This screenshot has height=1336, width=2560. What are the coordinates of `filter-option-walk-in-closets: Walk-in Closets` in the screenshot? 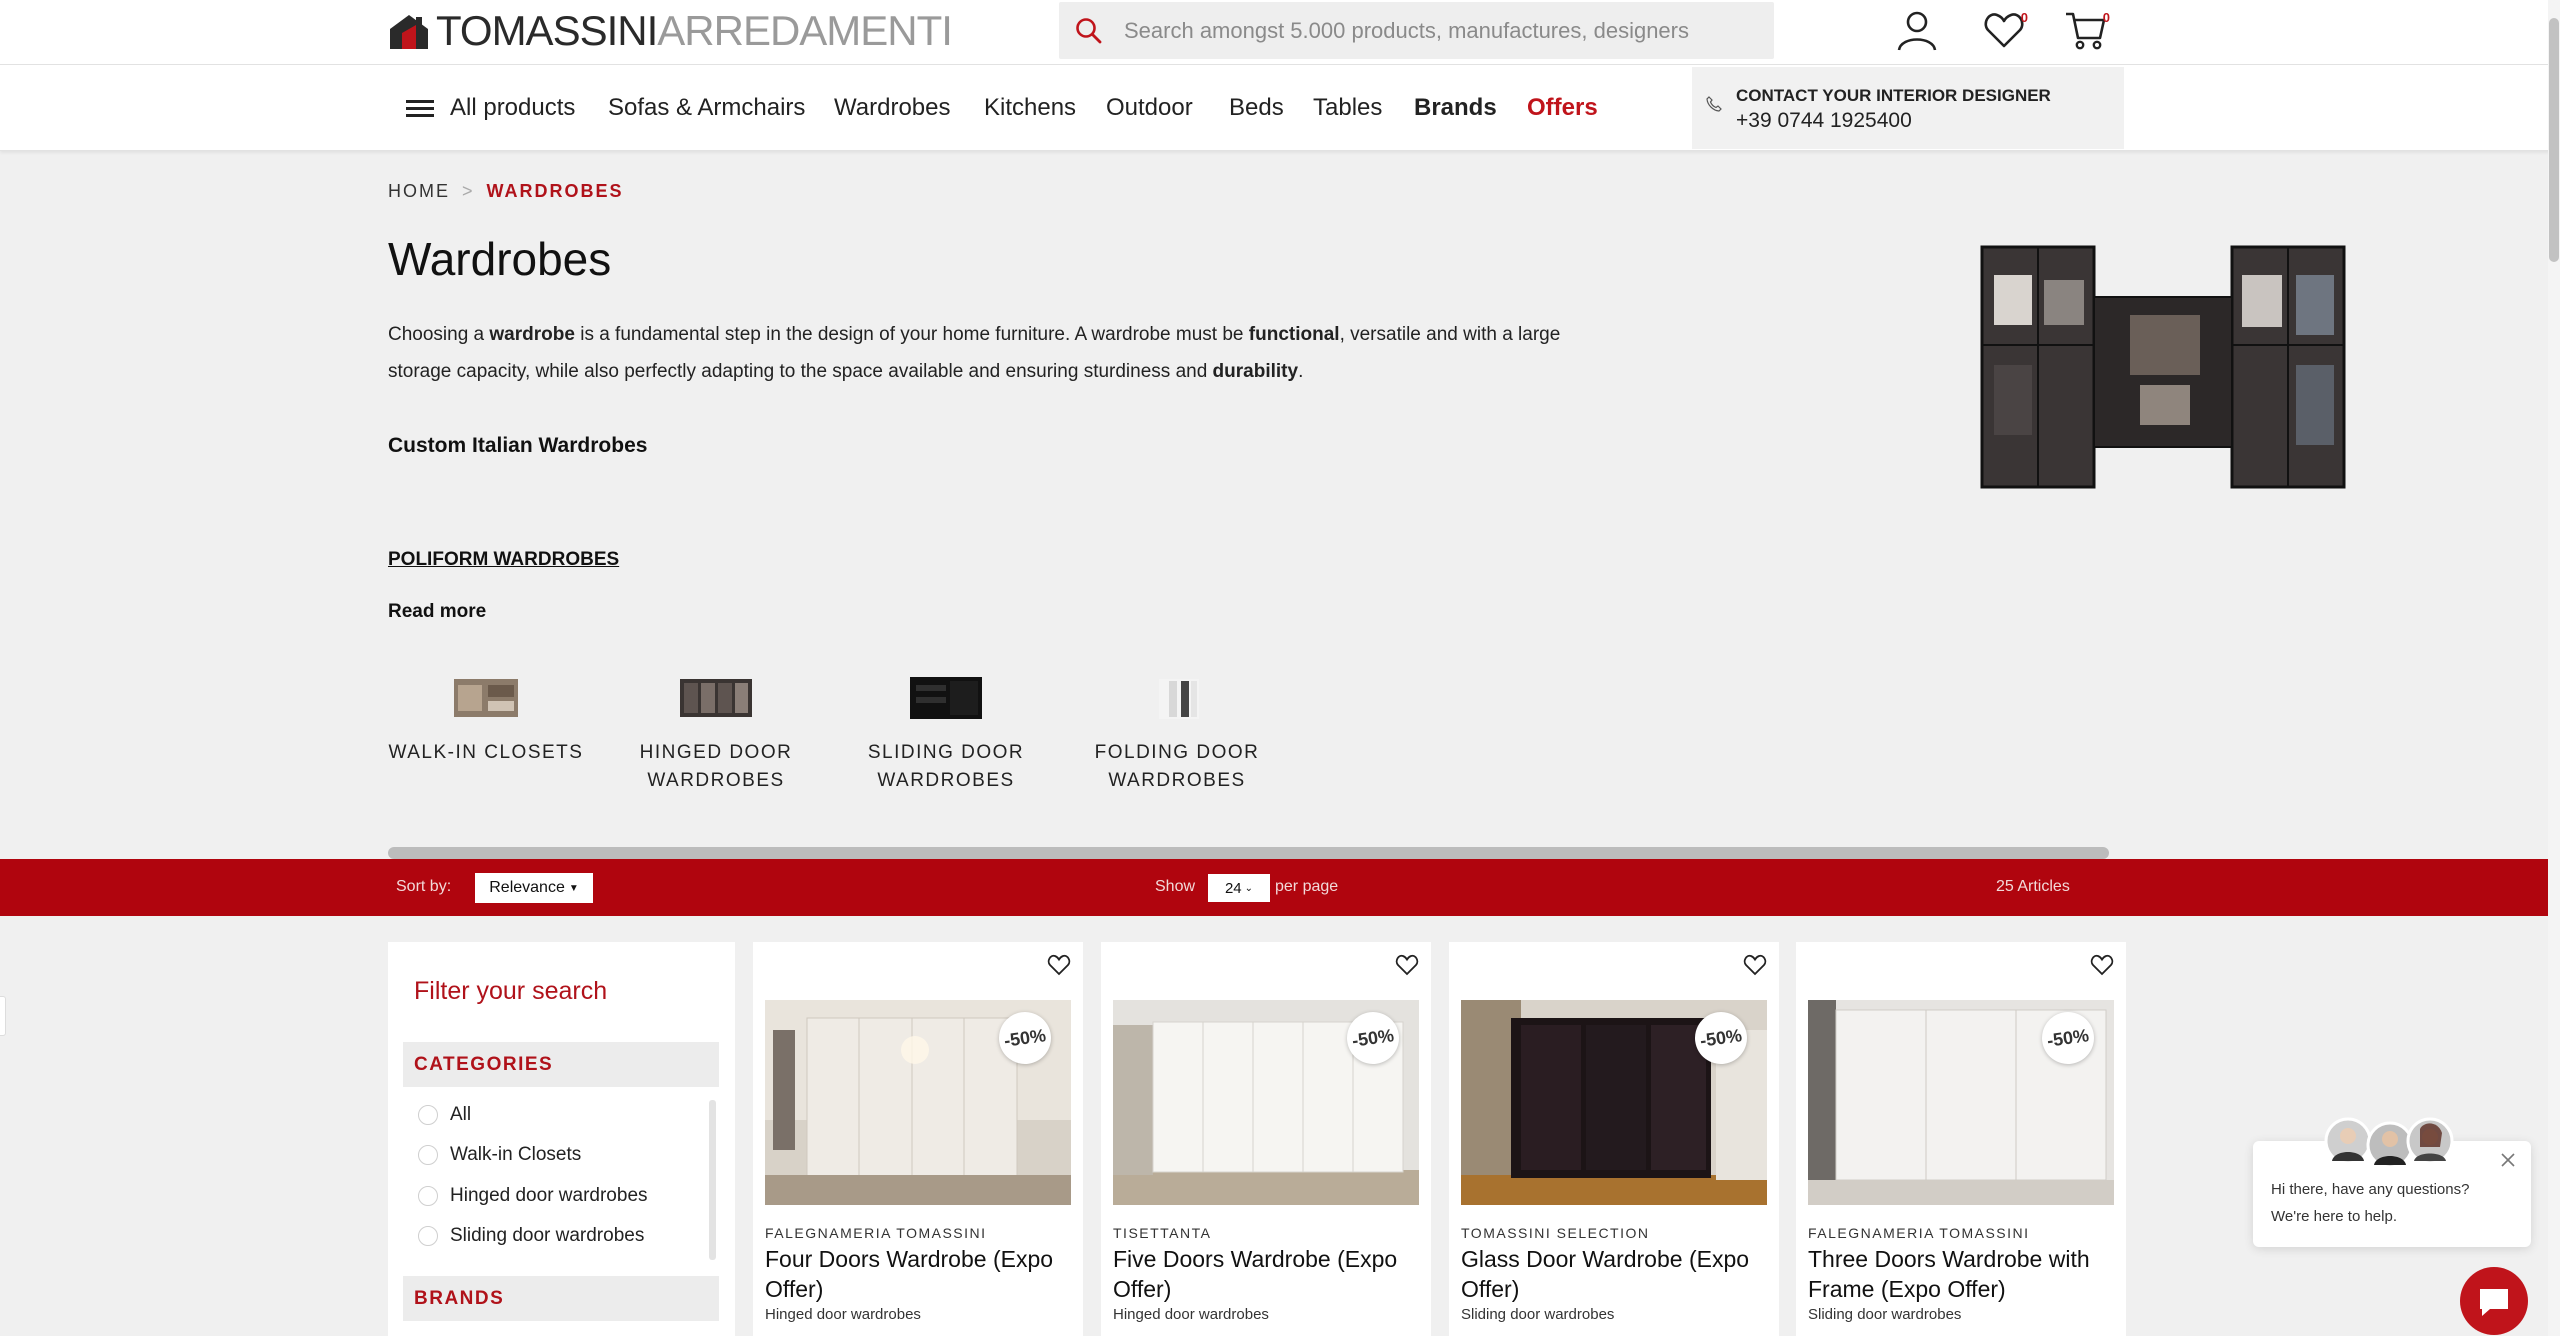 It's located at (499, 1155).